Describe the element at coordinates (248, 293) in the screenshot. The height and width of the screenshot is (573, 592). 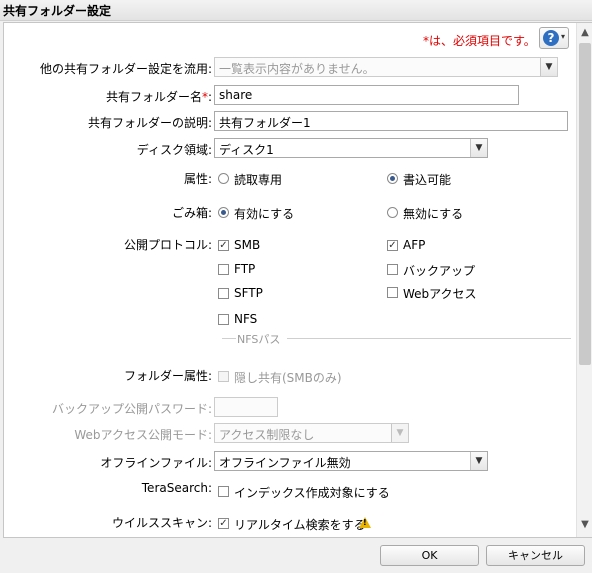
I see `sftp-label: SFTP` at that location.